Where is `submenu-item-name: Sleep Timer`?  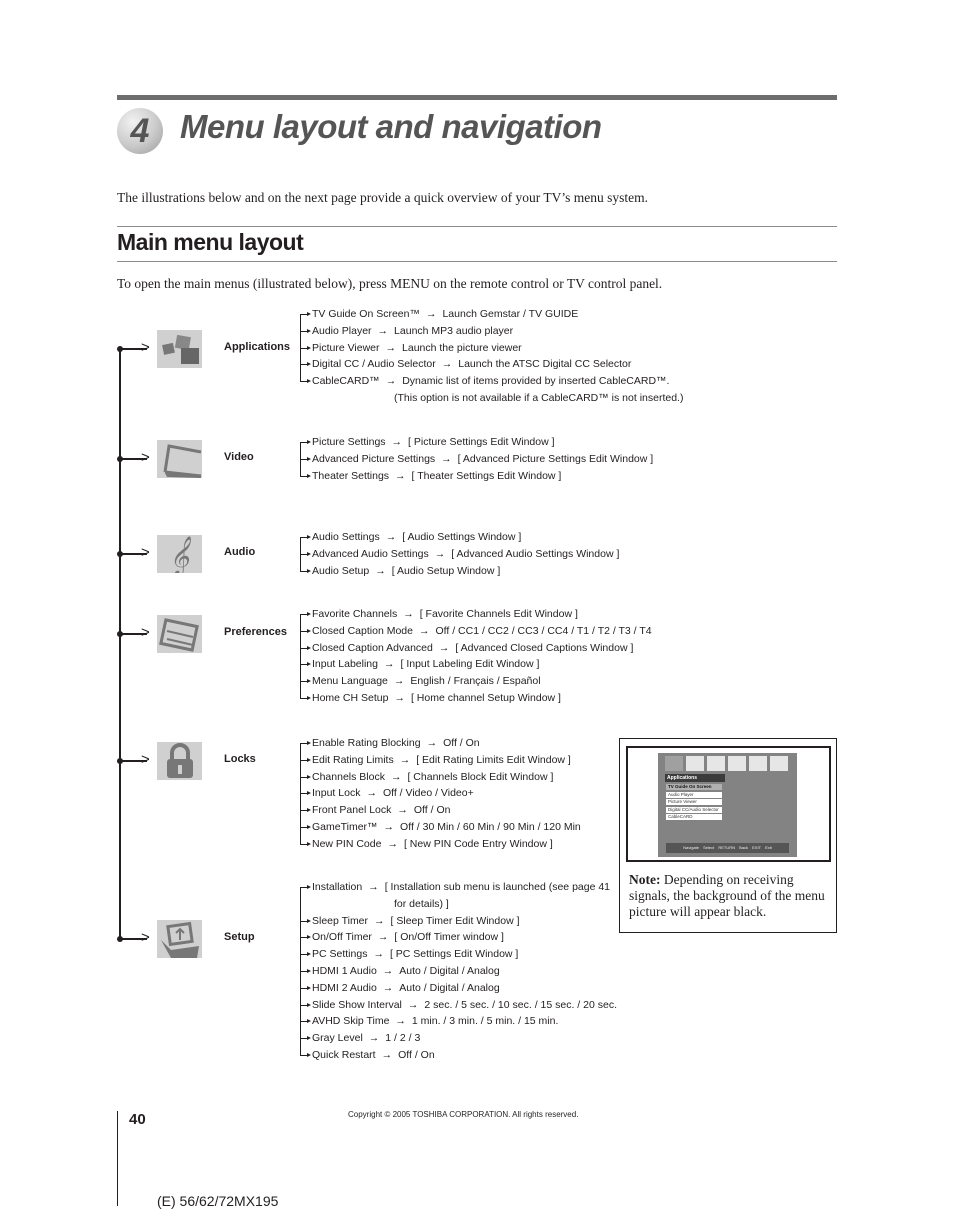
submenu-item-name: Sleep Timer is located at coordinates (340, 920).